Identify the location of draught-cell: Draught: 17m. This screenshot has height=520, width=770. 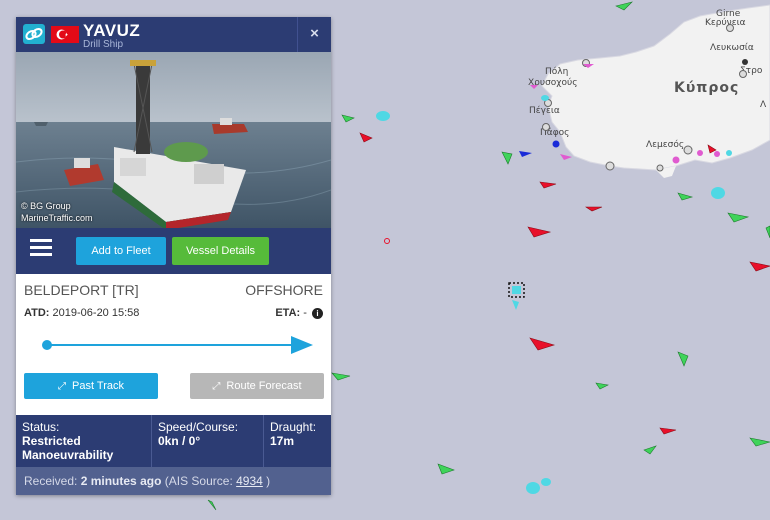
(297, 441).